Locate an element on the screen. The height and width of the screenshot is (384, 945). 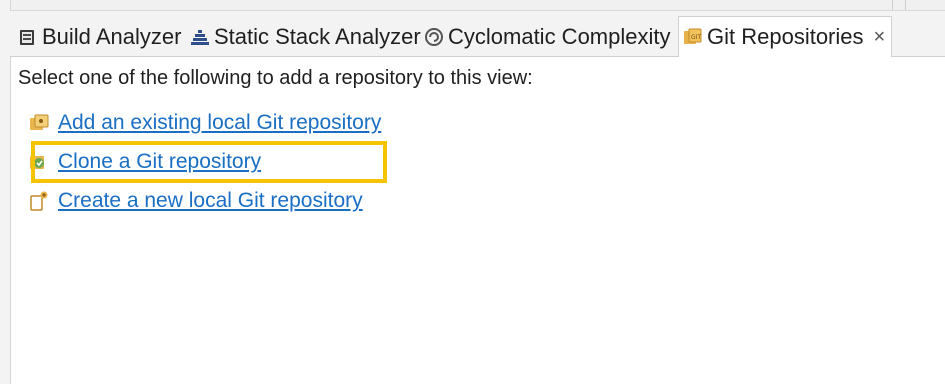
tab-cyclomatic-complexity: Cyclomatic Complexity is located at coordinates (547, 36).